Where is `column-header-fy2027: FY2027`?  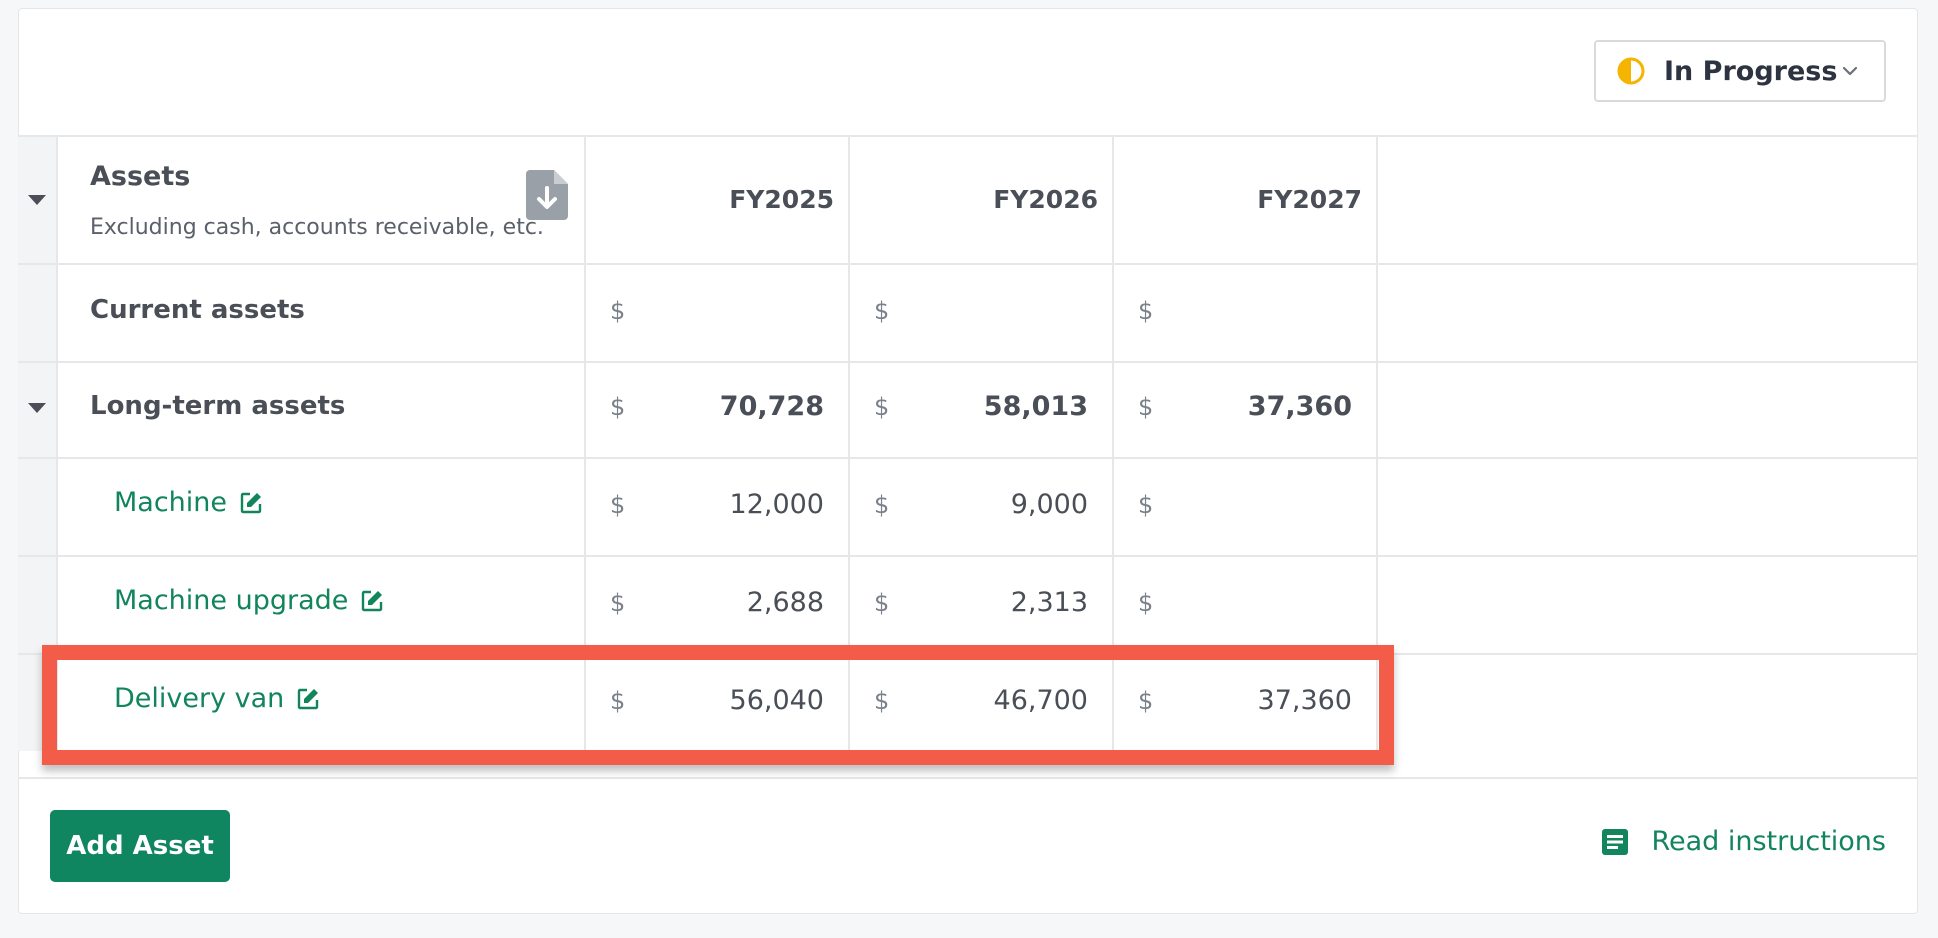 column-header-fy2027: FY2027 is located at coordinates (1309, 199).